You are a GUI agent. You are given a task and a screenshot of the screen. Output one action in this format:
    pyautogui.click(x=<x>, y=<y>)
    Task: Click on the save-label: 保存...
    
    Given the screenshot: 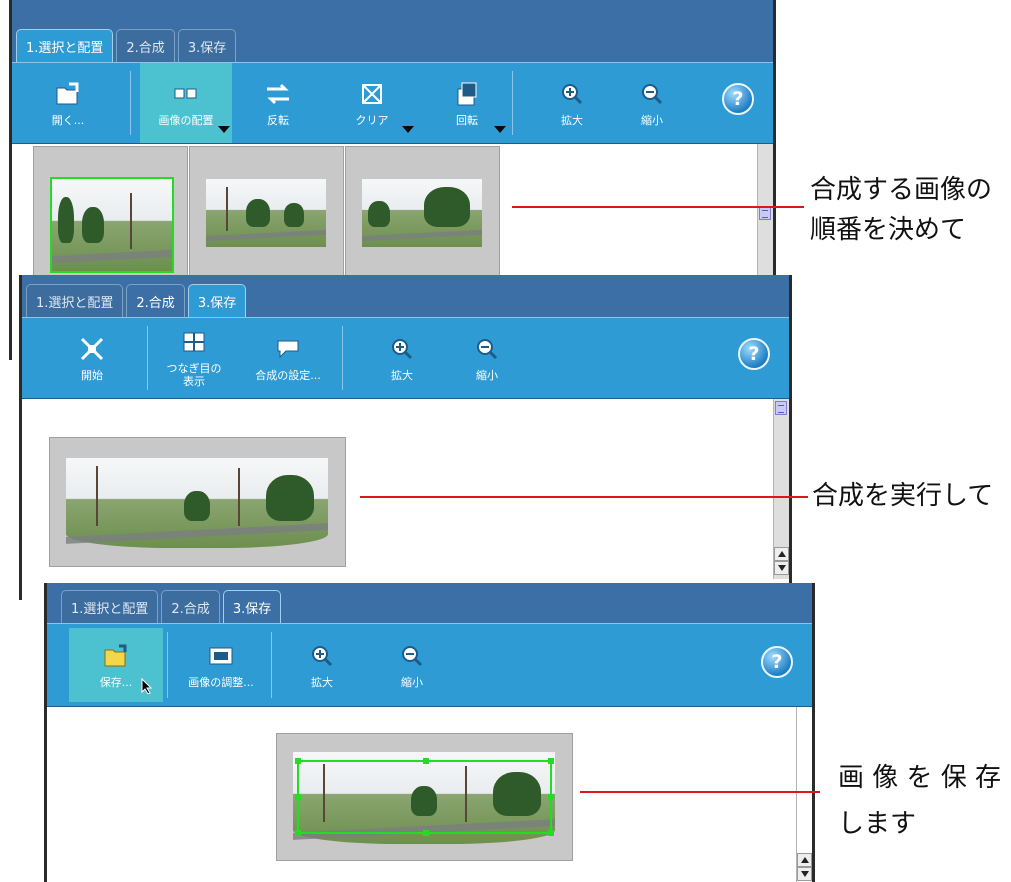 What is the action you would take?
    pyautogui.click(x=116, y=682)
    